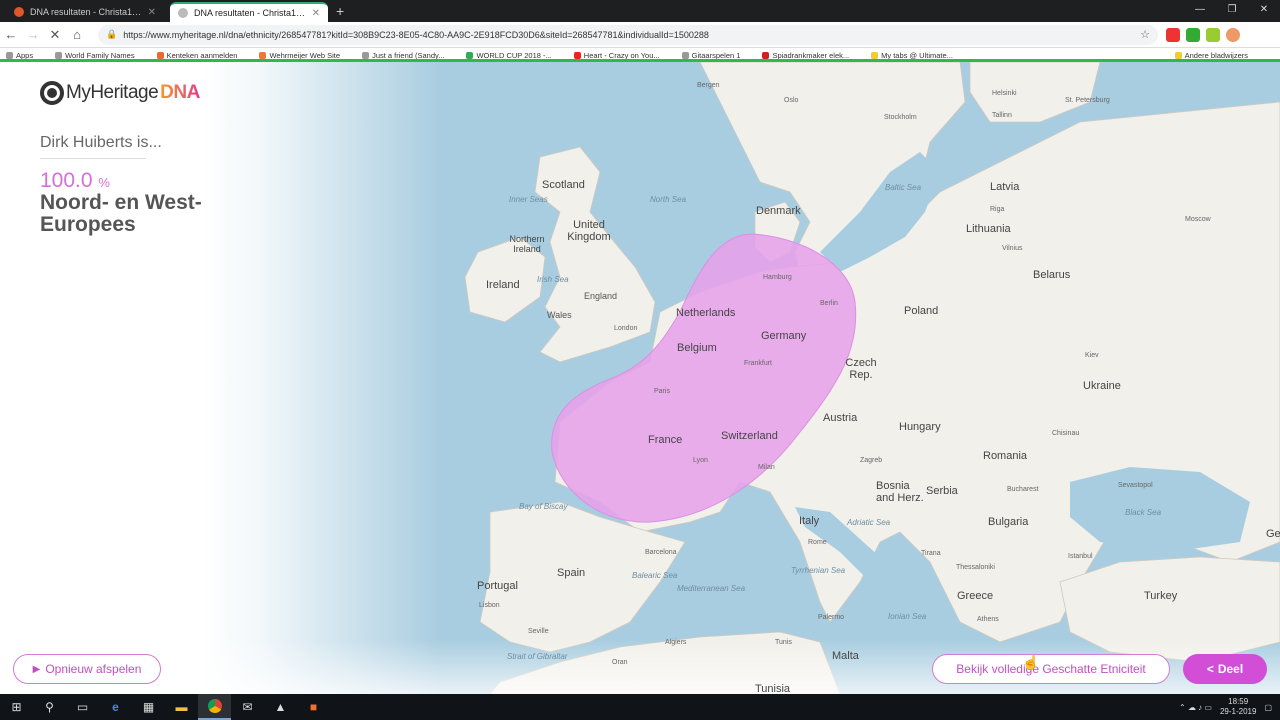  I want to click on maximize-icon: ❐, so click(1232, 11).